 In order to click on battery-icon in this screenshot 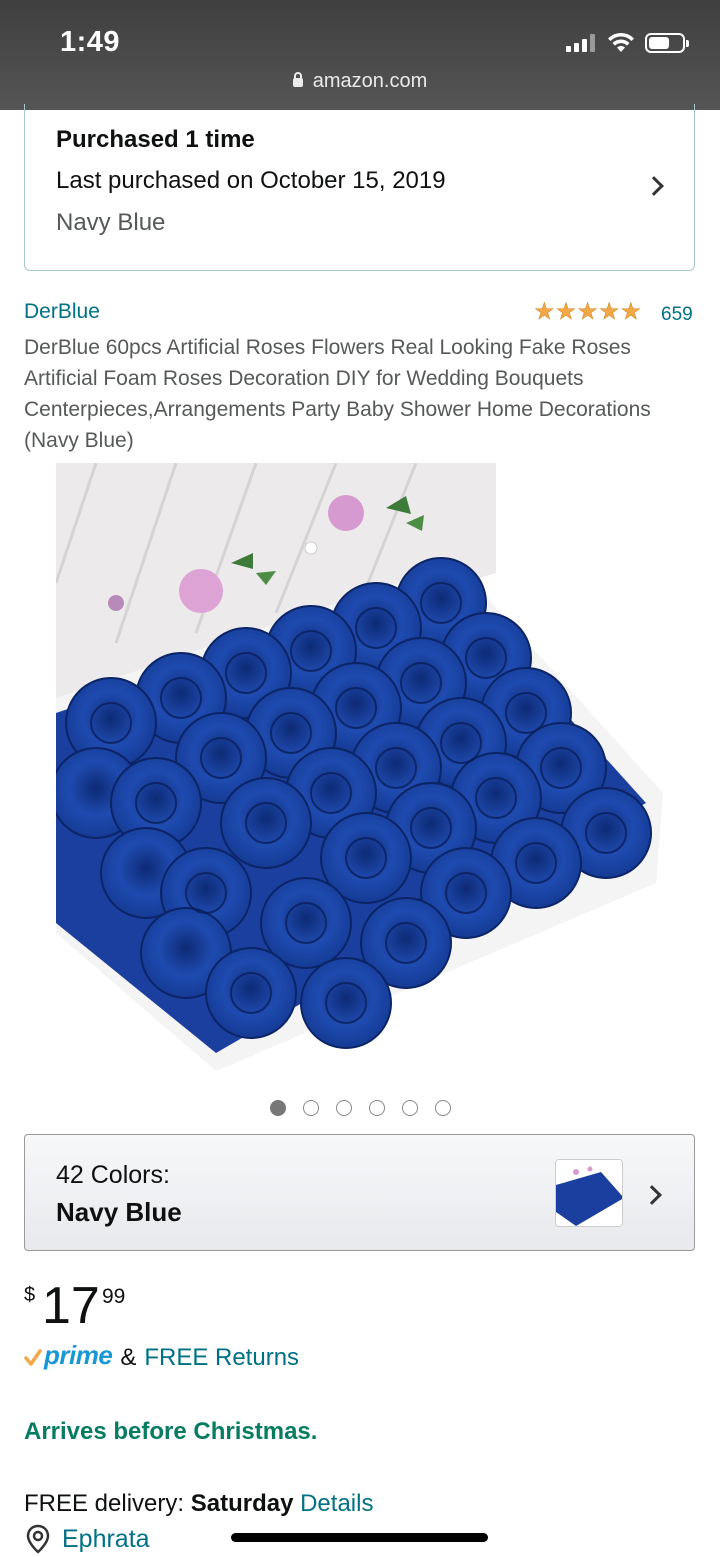, I will do `click(667, 43)`.